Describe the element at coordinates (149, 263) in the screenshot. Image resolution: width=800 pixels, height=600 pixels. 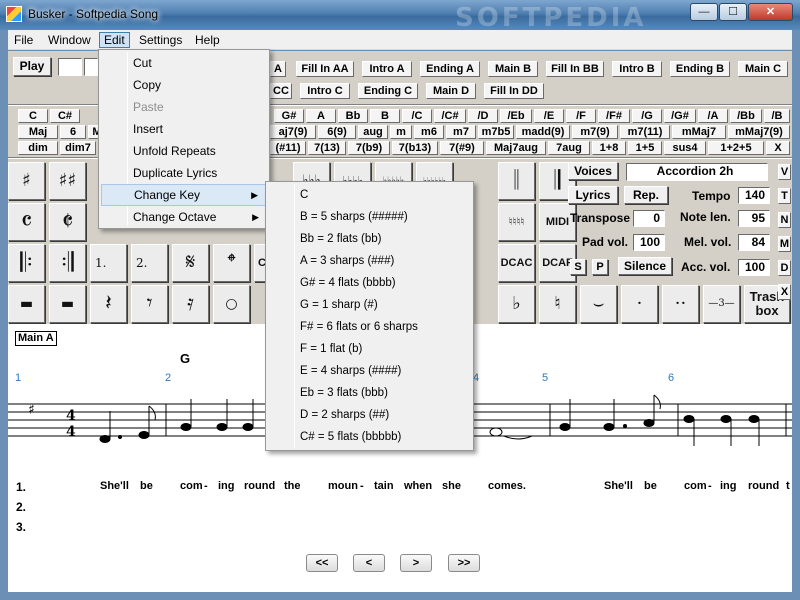
I see `second-ending-button: 2.` at that location.